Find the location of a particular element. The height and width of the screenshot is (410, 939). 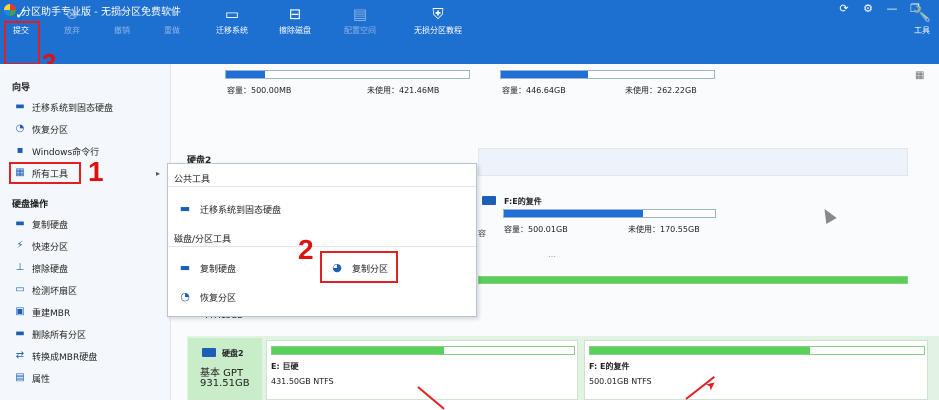

sidebar-item-migrate: ▬ 迁移系统到固态硬盘 is located at coordinates (63, 107).